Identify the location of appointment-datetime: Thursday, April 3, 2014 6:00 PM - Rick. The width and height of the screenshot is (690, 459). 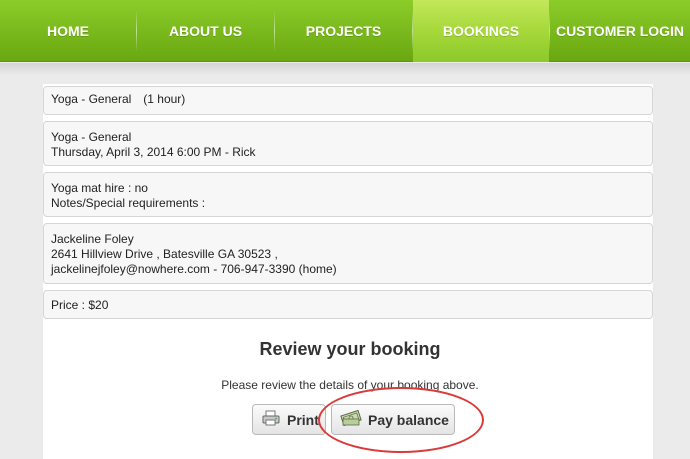
(153, 152).